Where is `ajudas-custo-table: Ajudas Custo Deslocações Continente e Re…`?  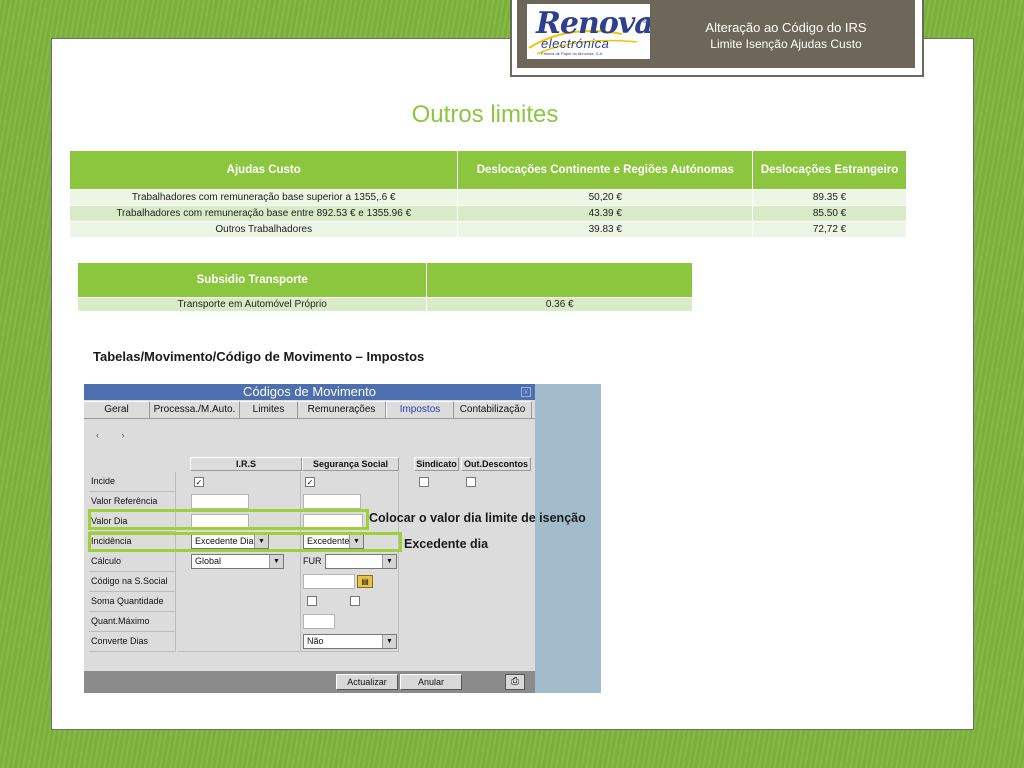
ajudas-custo-table: Ajudas Custo Deslocações Continente e Re… is located at coordinates (487, 194).